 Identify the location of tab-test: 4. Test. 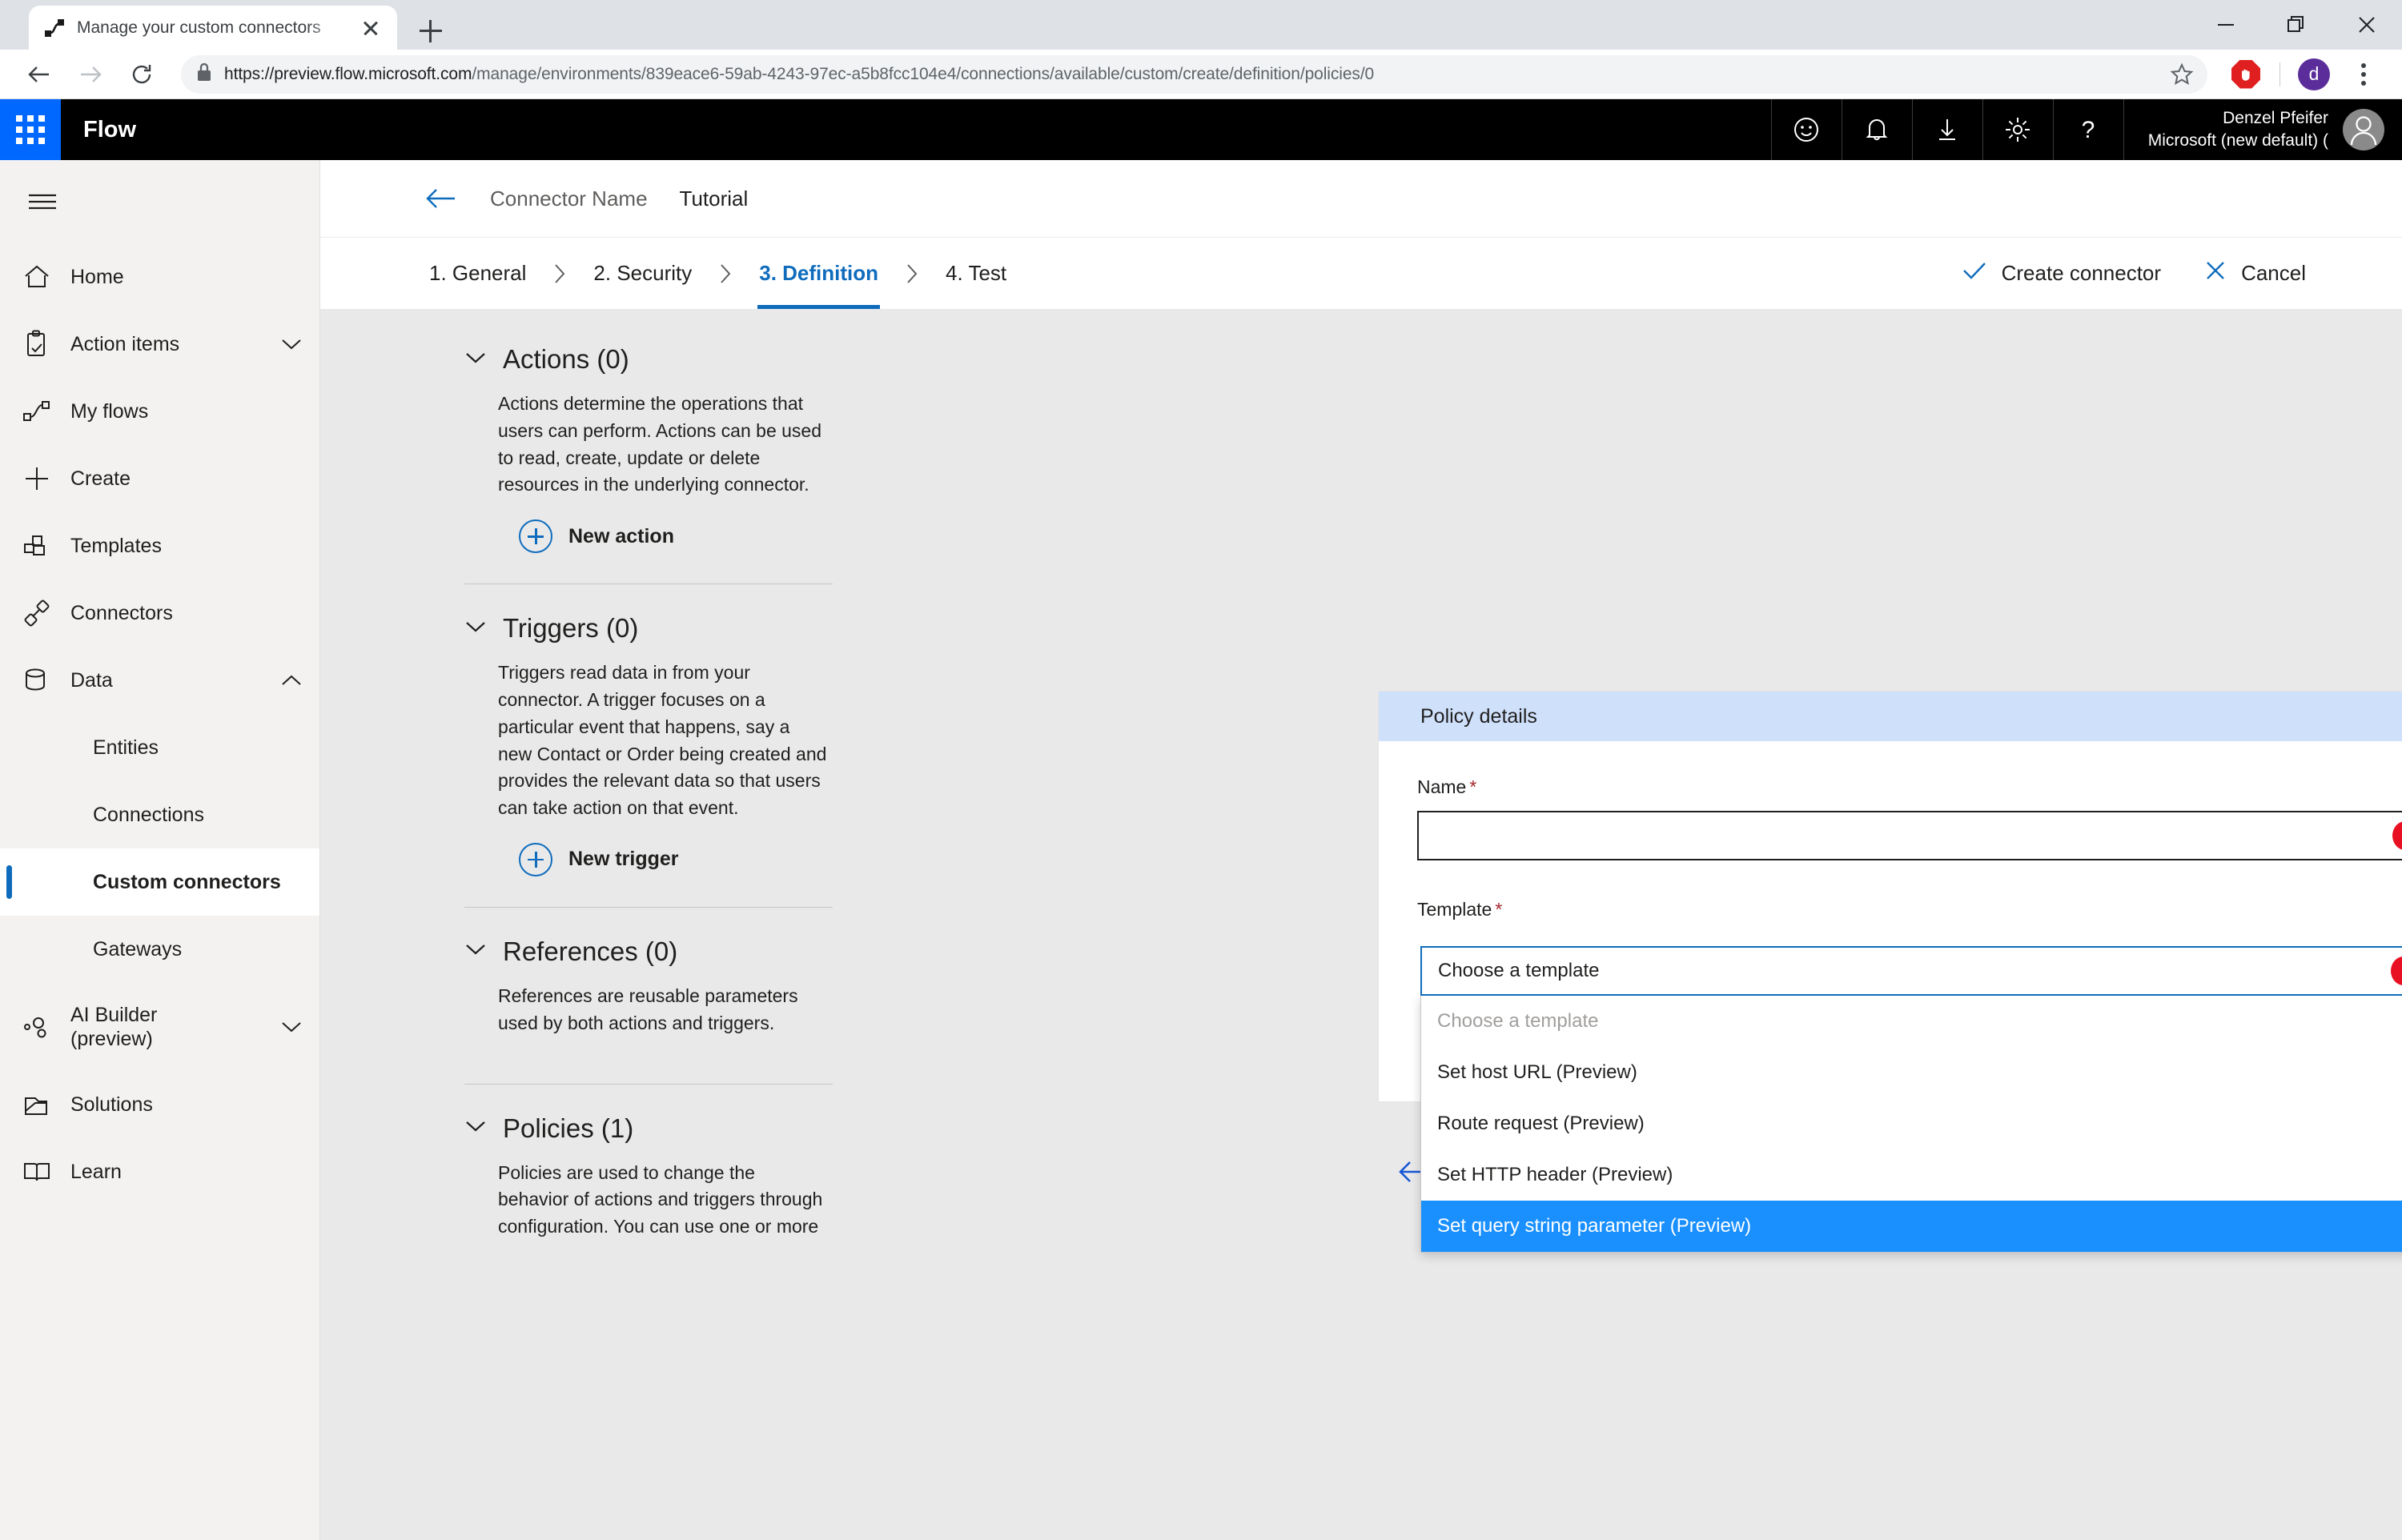
(976, 274).